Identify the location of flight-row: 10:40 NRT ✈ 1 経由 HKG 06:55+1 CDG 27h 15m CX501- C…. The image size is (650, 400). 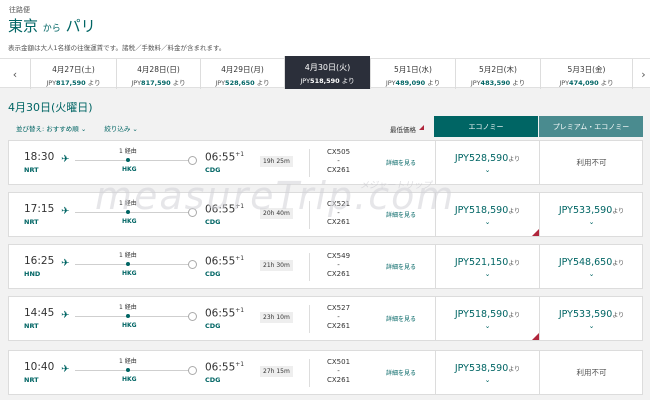
(325, 372).